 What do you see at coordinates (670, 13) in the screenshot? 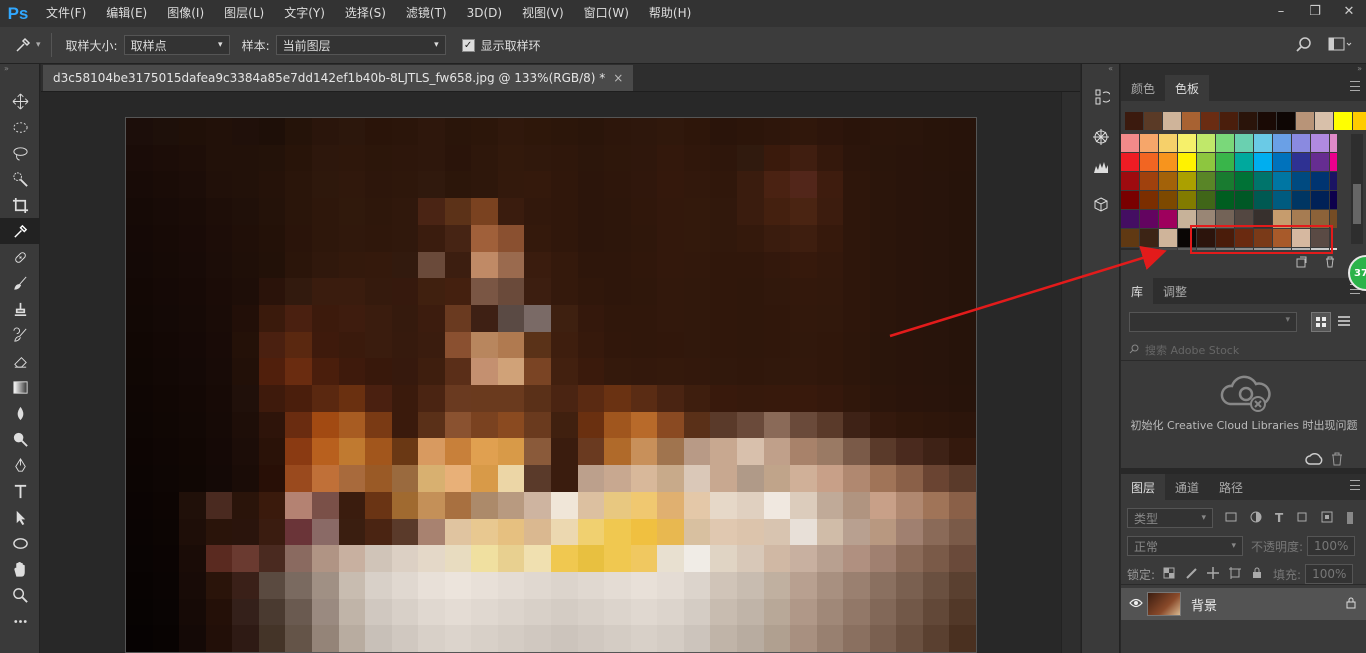
I see `menu-item: 帮助(H)` at bounding box center [670, 13].